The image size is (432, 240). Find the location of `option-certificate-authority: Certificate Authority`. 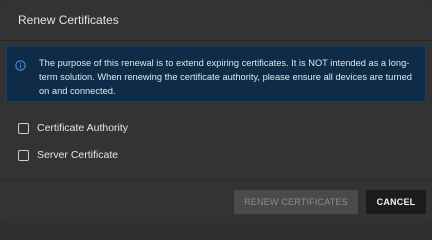

option-certificate-authority: Certificate Authority is located at coordinates (225, 128).